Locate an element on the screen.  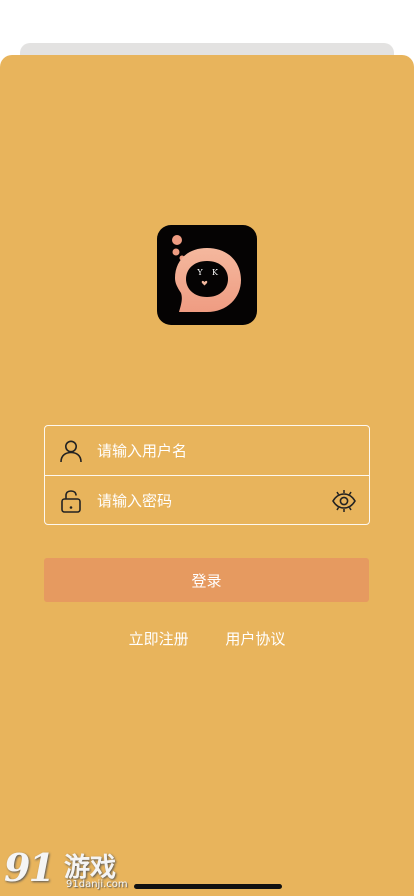
username-input is located at coordinates (233, 450).